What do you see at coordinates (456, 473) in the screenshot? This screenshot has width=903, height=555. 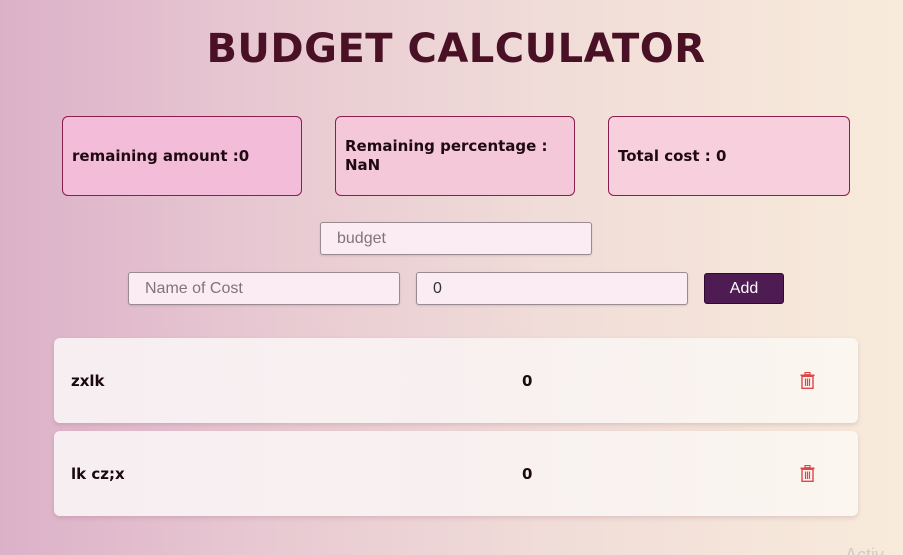 I see `cost-row: lk cz;x 0` at bounding box center [456, 473].